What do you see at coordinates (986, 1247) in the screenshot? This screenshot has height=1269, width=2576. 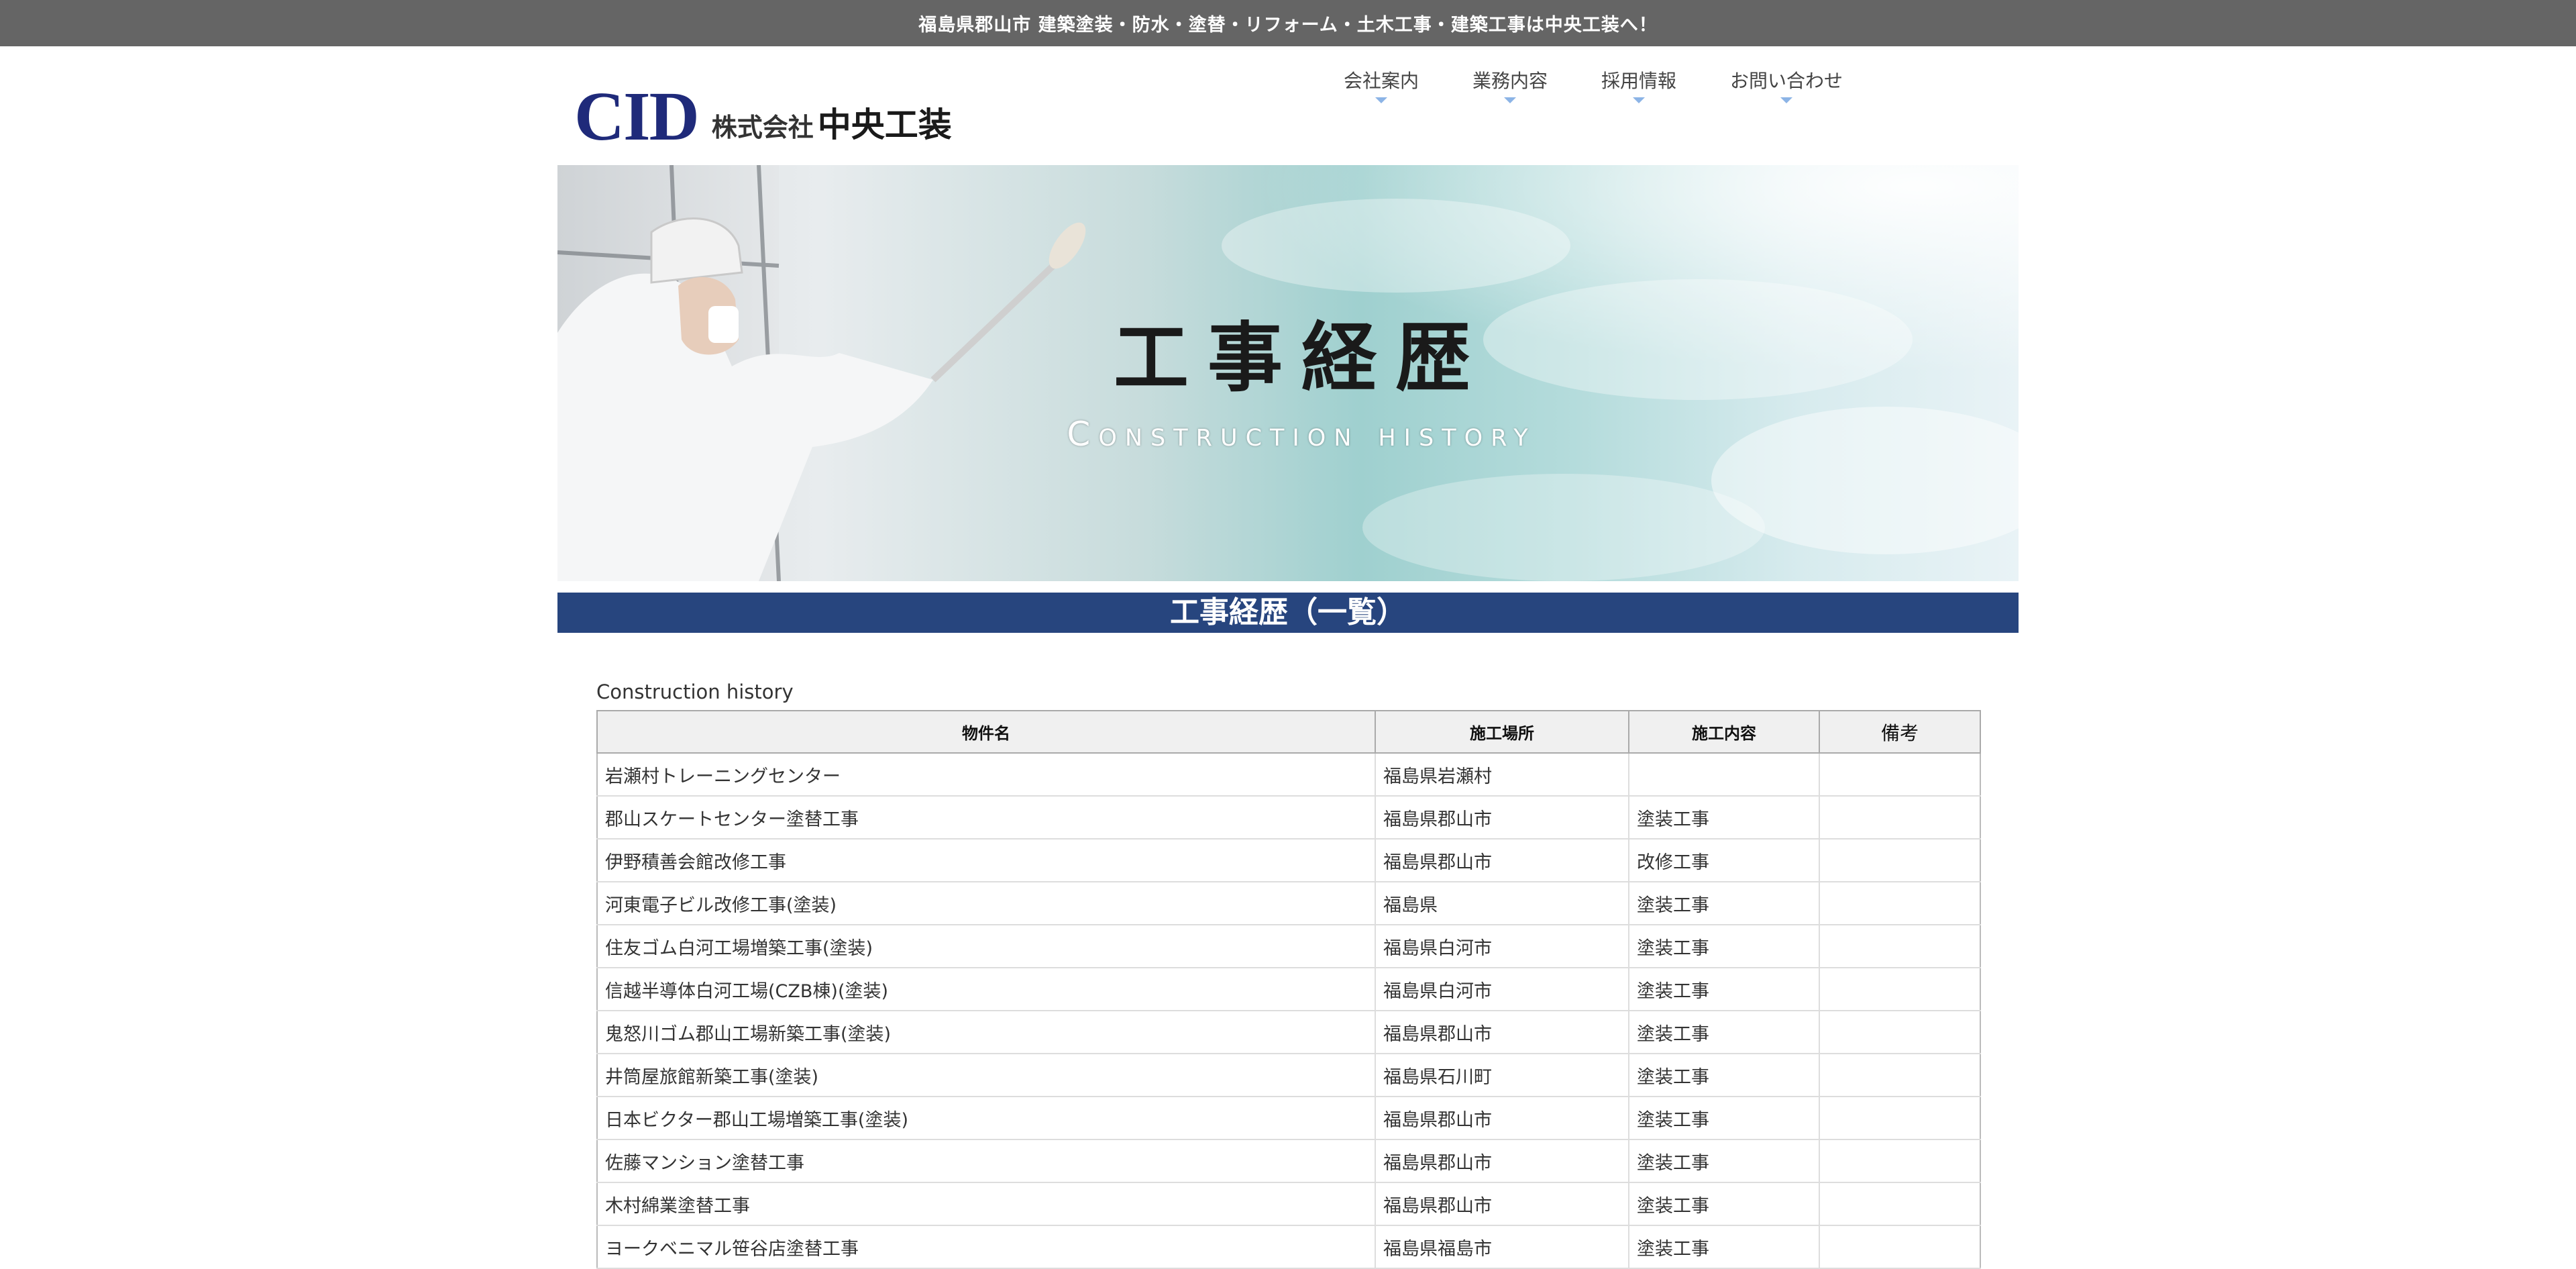 I see `project-name: ヨークベニマル笹谷店塗替工事` at bounding box center [986, 1247].